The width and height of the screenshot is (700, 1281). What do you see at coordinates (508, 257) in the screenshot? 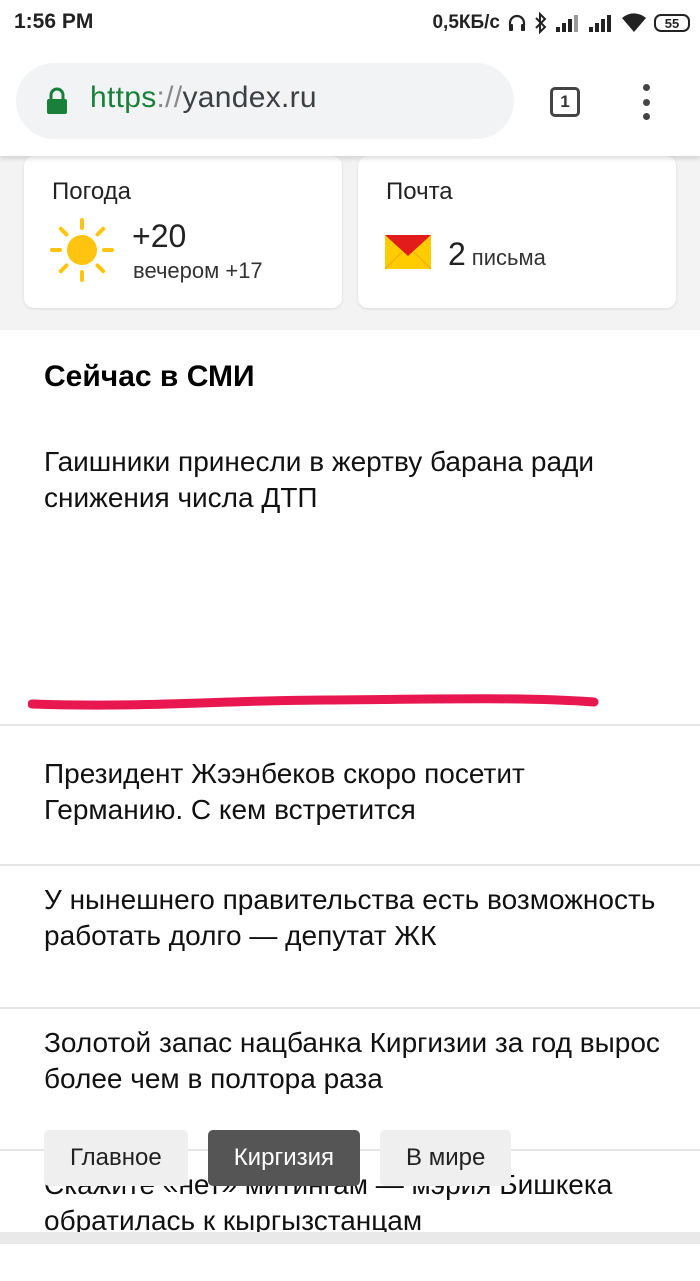
I see `mail-count-unit: письма` at bounding box center [508, 257].